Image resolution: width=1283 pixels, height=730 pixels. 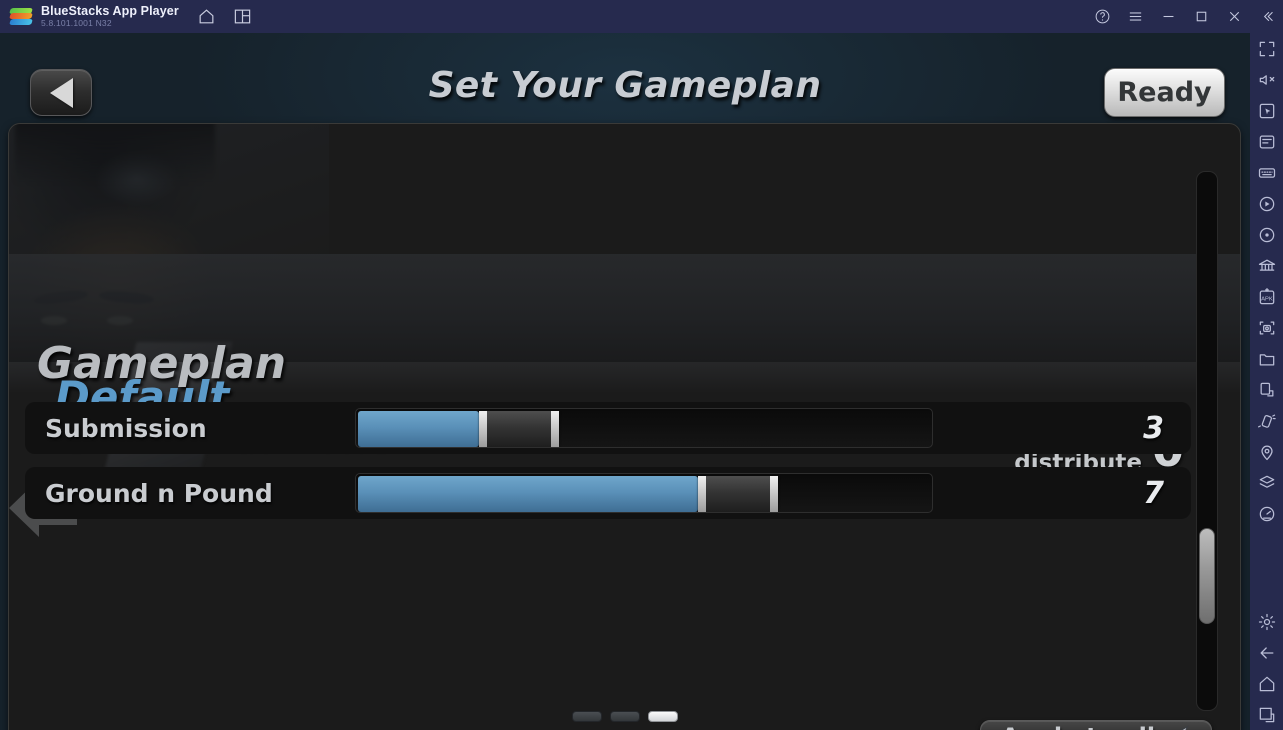 I want to click on attribute-row: Ground n Pound 7, so click(x=608, y=493).